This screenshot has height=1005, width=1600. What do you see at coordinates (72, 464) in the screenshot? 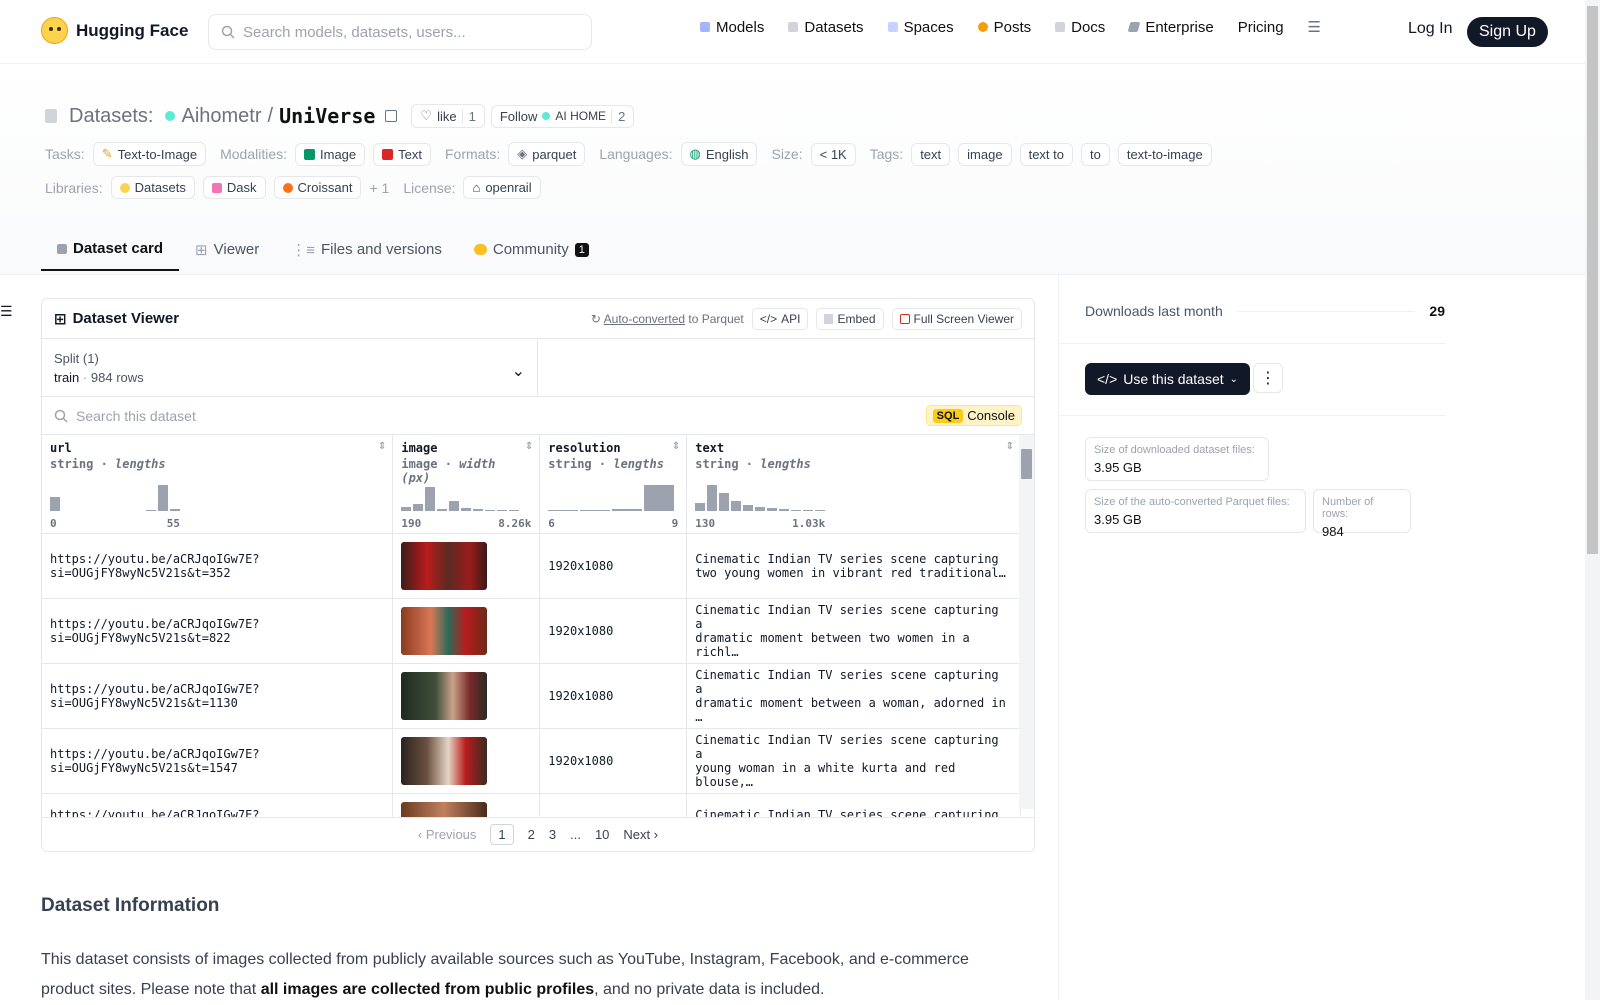
I see `column-type-name: string` at bounding box center [72, 464].